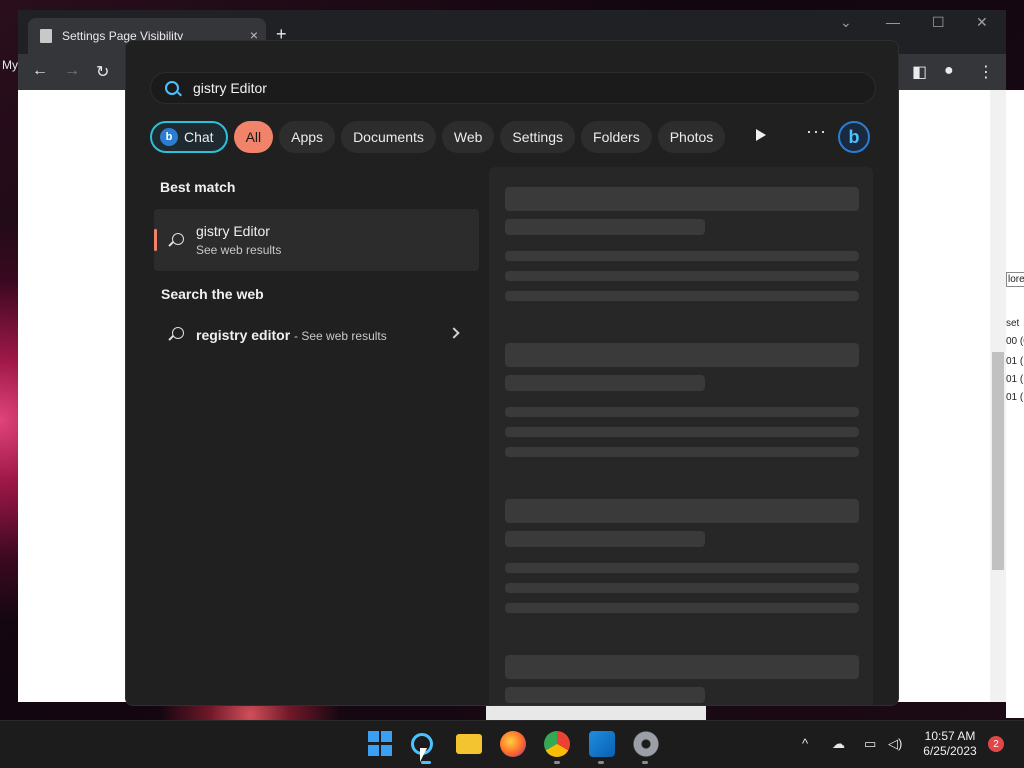 The height and width of the screenshot is (768, 1024). What do you see at coordinates (949, 71) in the screenshot?
I see `profile-icon: ●` at bounding box center [949, 71].